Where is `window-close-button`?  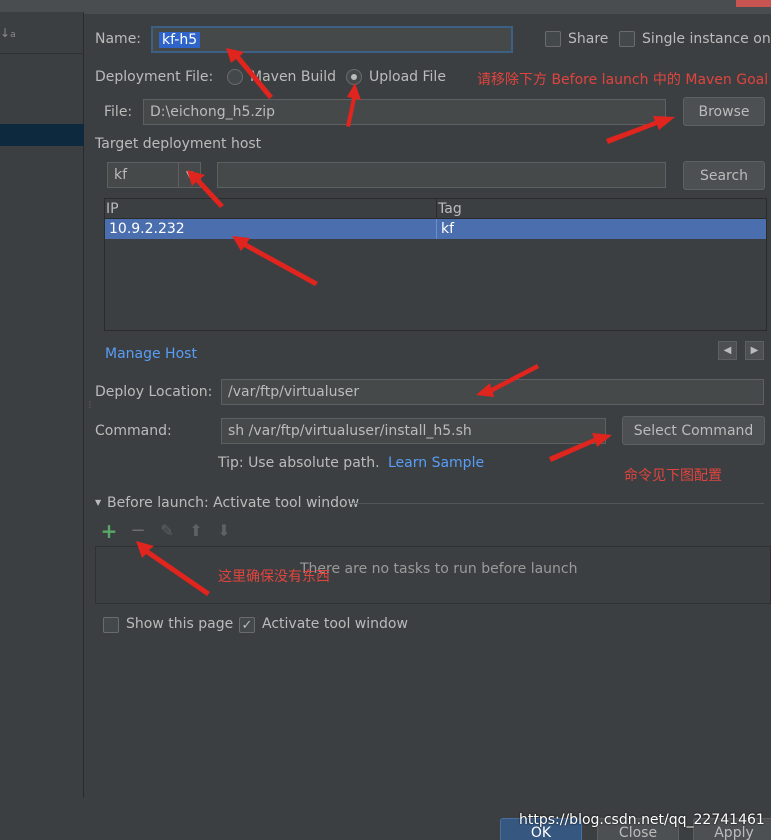 window-close-button is located at coordinates (753, 3).